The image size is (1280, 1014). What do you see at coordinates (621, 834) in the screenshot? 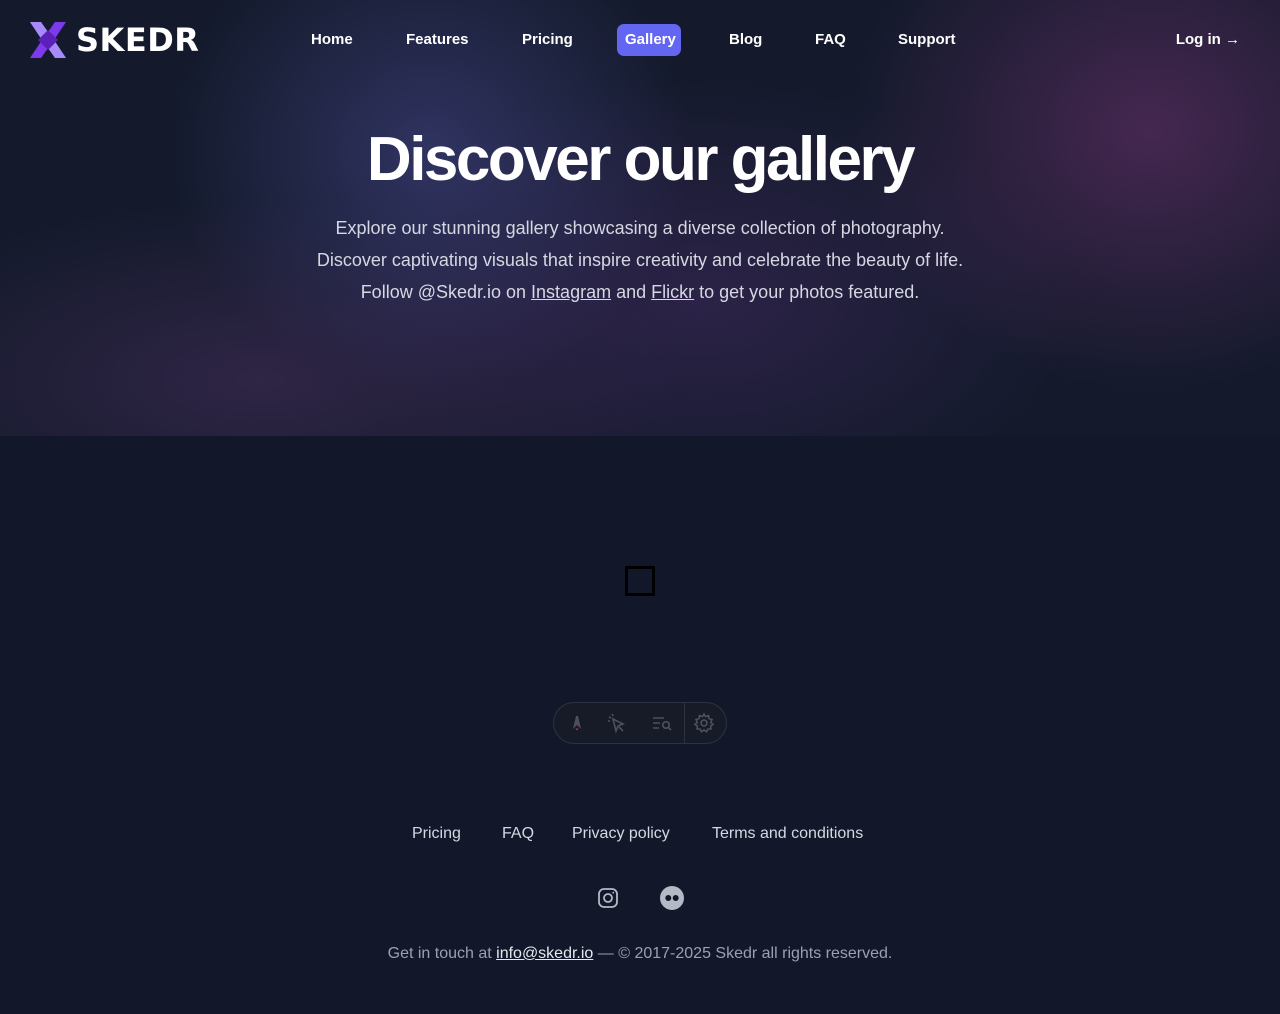
I see `footer-privacy-link: Privacy policy` at bounding box center [621, 834].